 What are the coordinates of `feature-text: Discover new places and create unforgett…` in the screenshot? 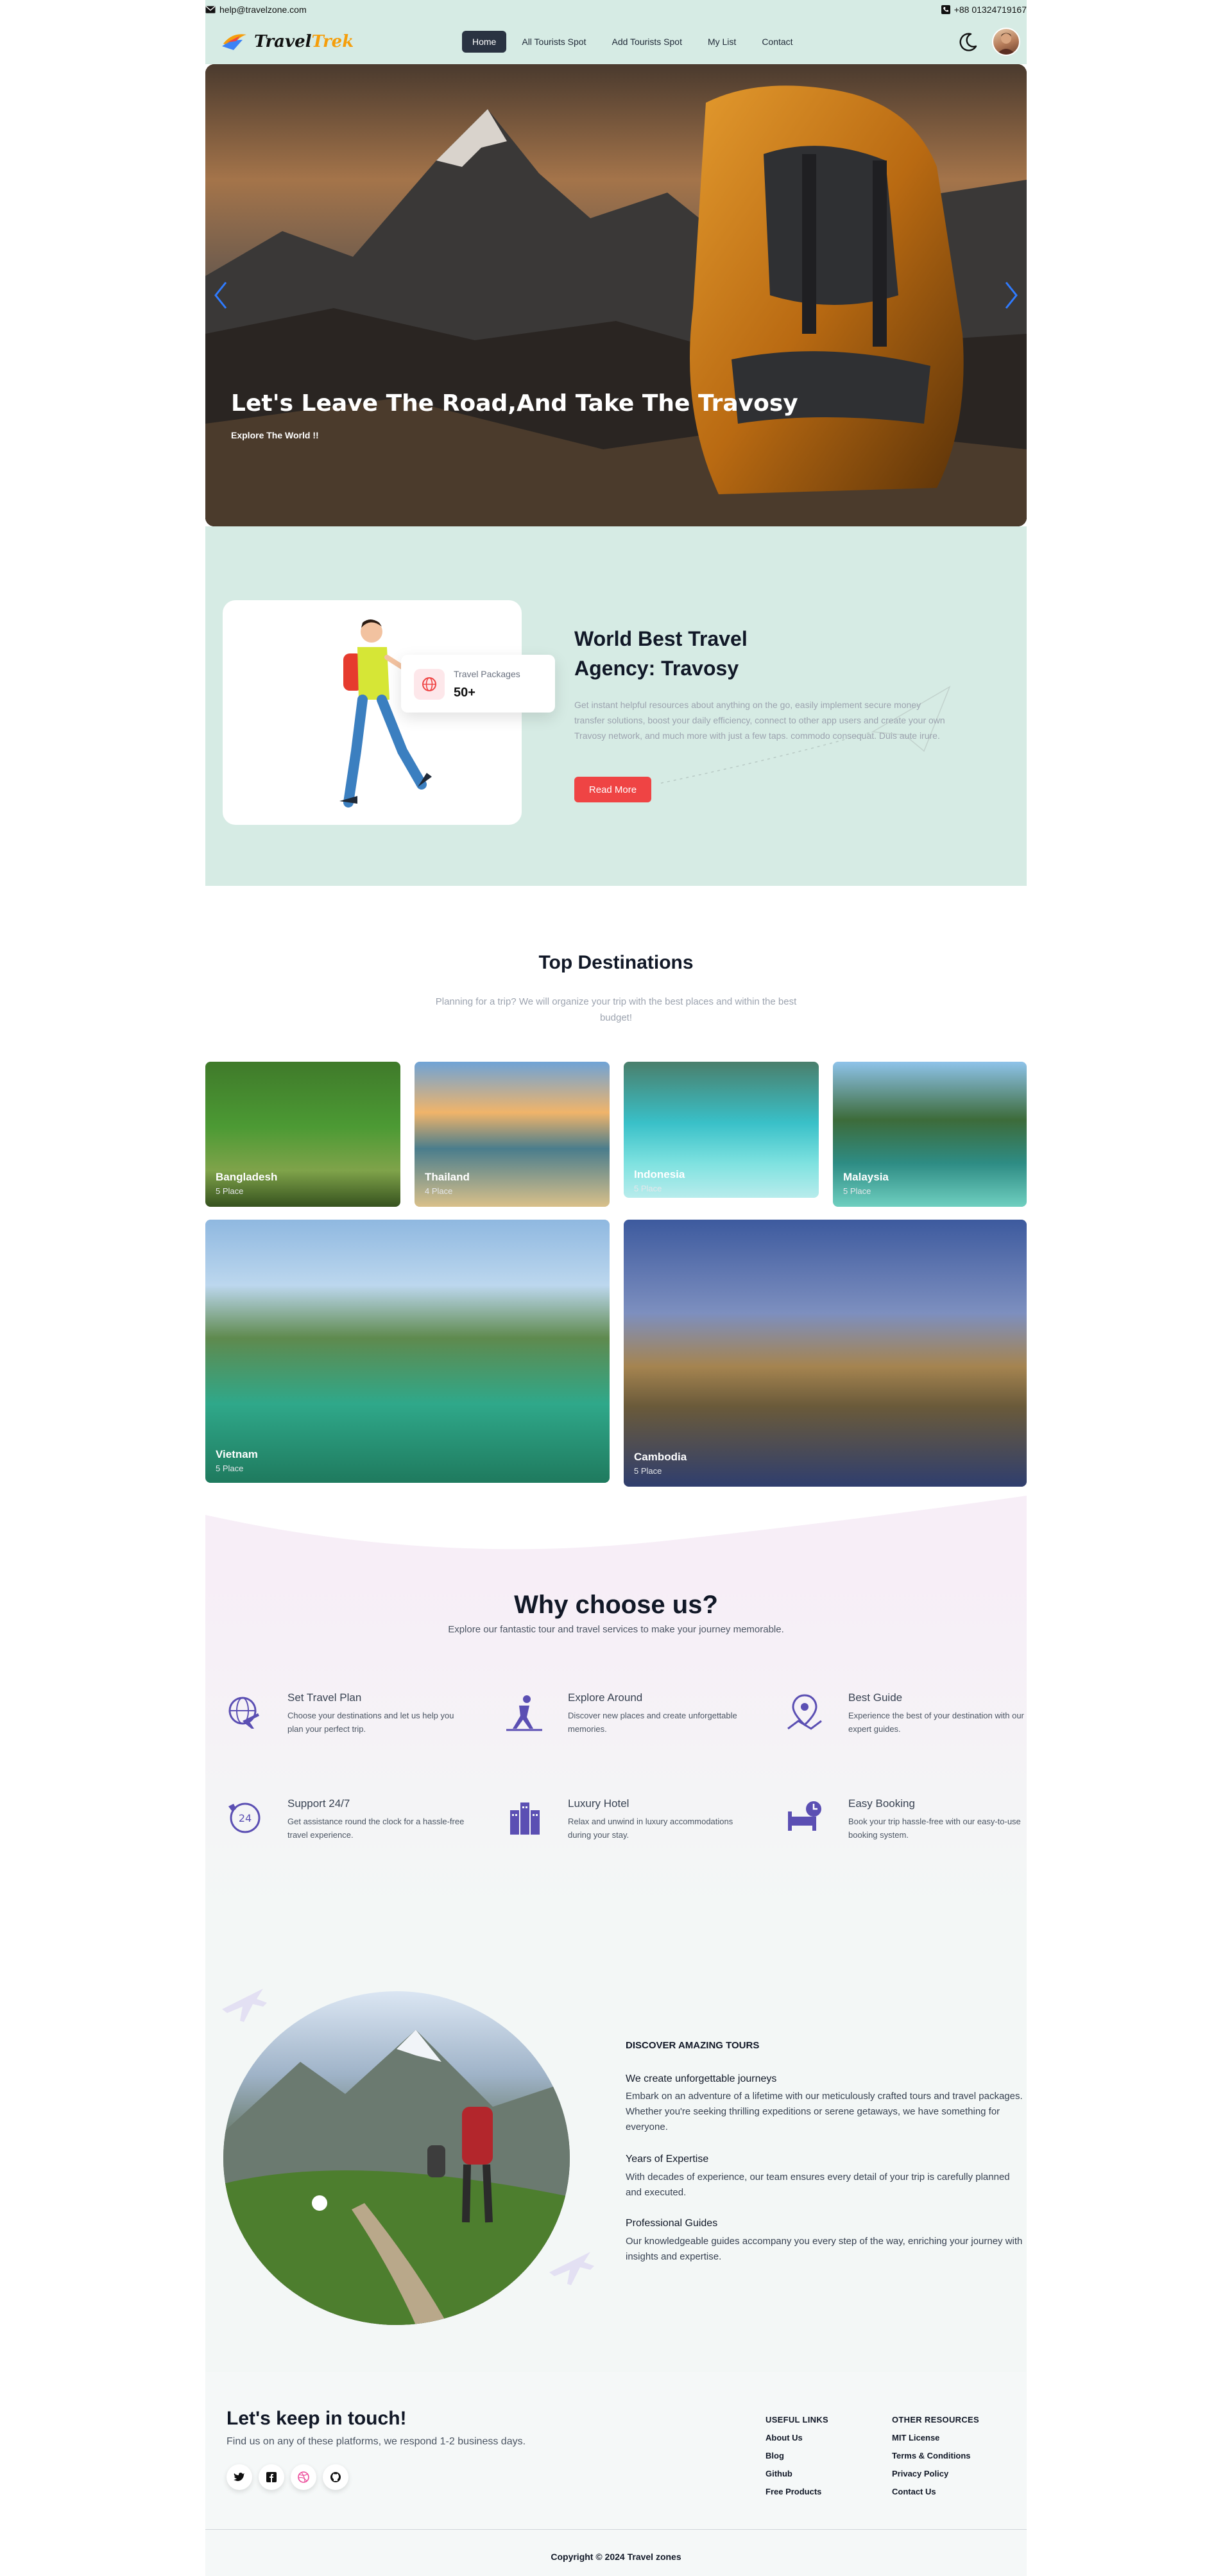 It's located at (653, 1723).